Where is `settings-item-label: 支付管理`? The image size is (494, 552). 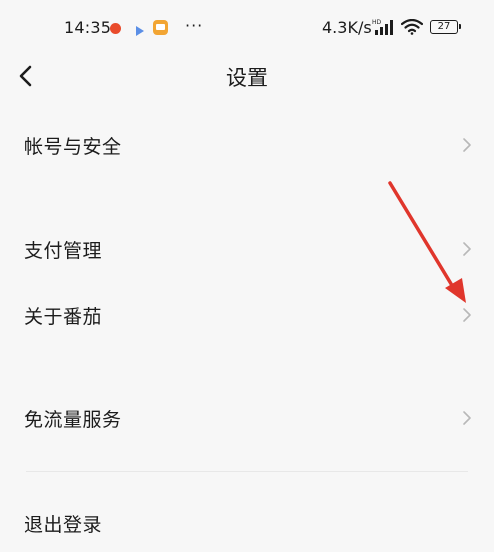
settings-item-label: 支付管理 is located at coordinates (63, 251).